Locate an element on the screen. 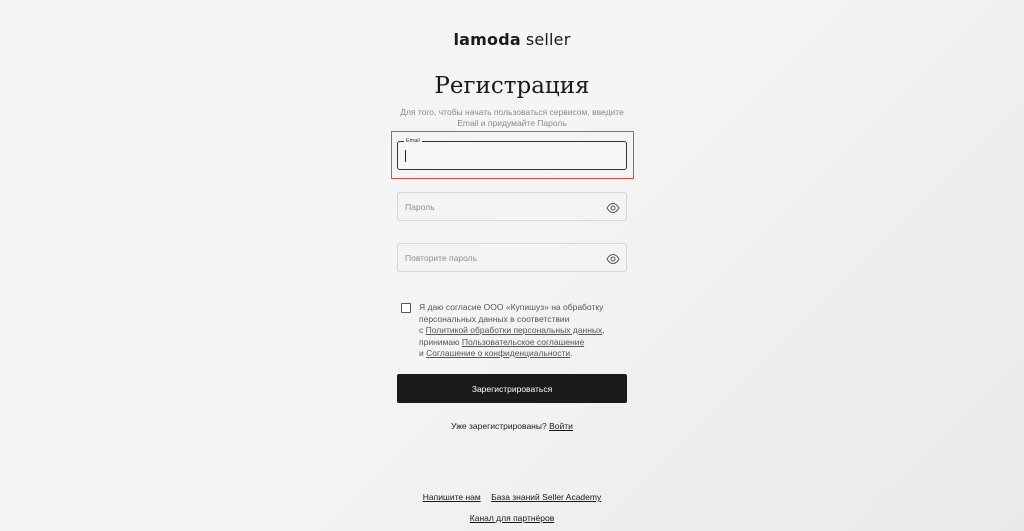 Image resolution: width=1024 pixels, height=531 pixels. confidentiality-agreement-link: Соглашение о конфиденциальности is located at coordinates (498, 353).